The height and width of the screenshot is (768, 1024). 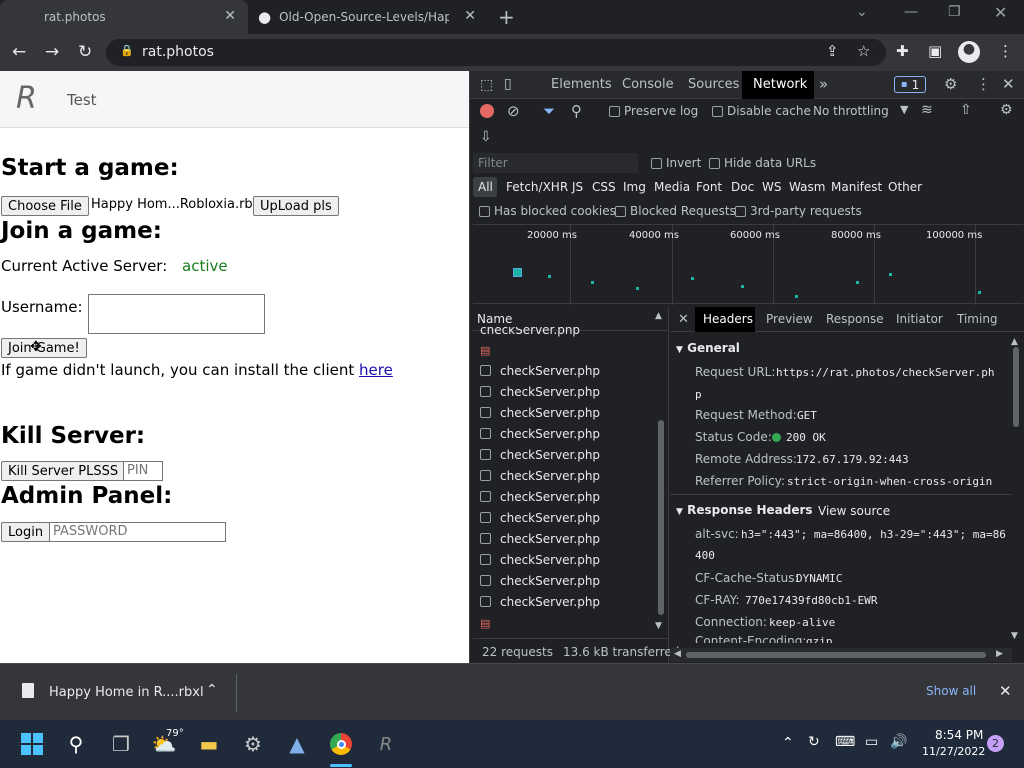 I want to click on lock-icon: 🔒, so click(x=127, y=50).